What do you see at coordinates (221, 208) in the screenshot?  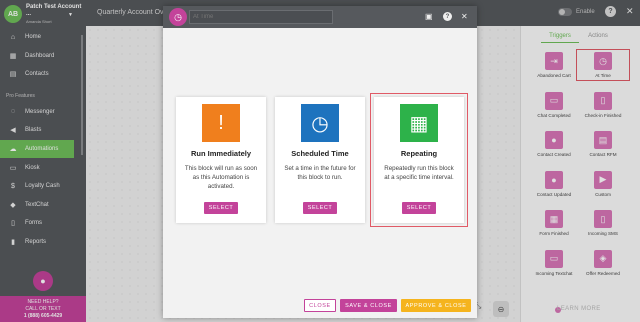 I see `select-run-immediately-button: SELECT` at bounding box center [221, 208].